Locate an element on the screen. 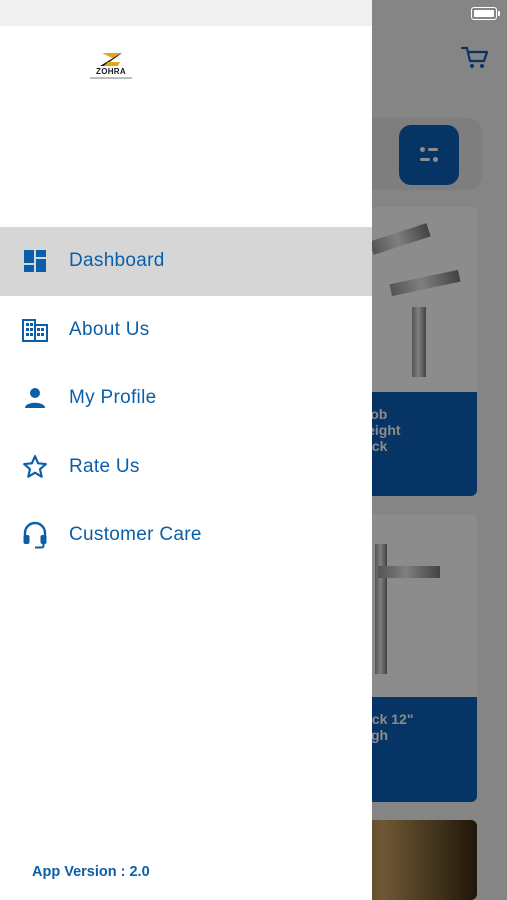 The height and width of the screenshot is (900, 507). menu-label: About Us is located at coordinates (109, 329).